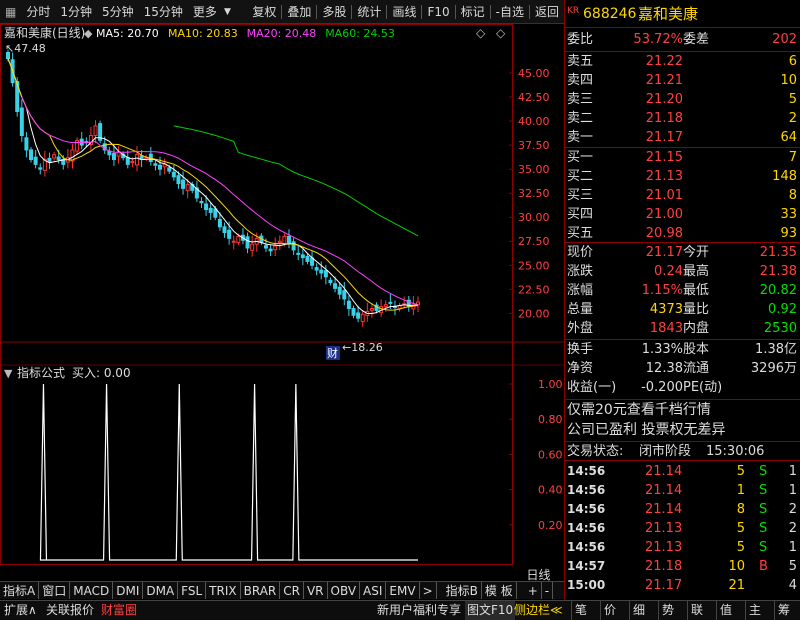 This screenshot has height=620, width=800. Describe the element at coordinates (76, 12) in the screenshot. I see `period-1min: 1分钟` at that location.